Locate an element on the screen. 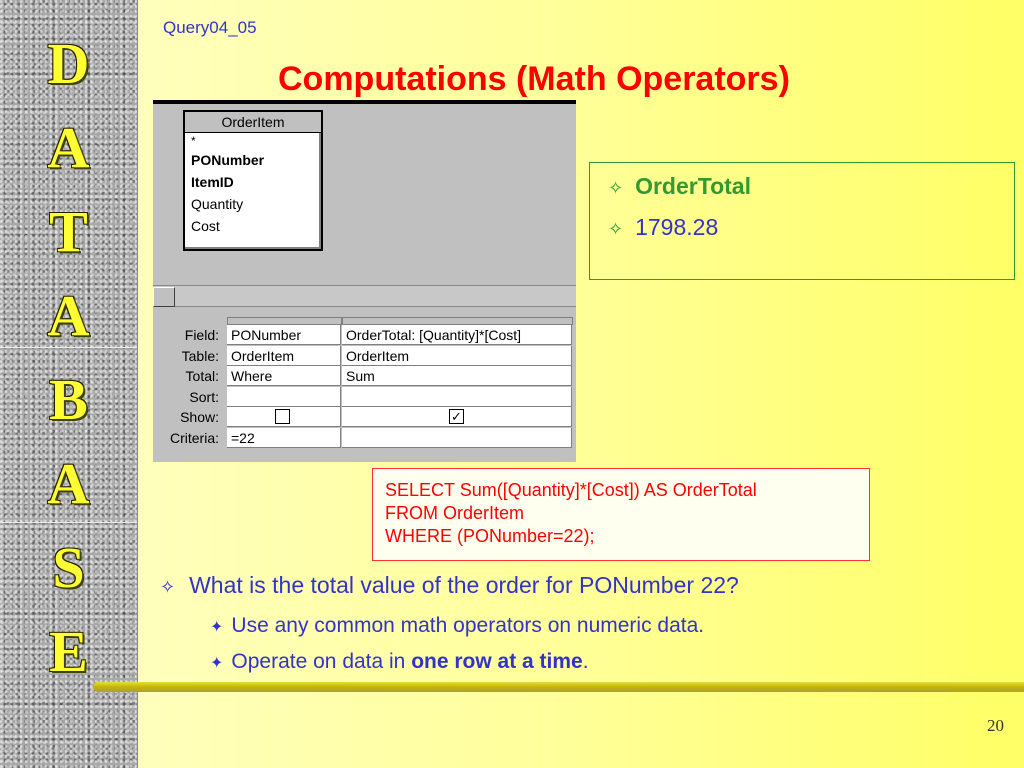  database-vertical-word: D A T A B A S E is located at coordinates (68, 358).